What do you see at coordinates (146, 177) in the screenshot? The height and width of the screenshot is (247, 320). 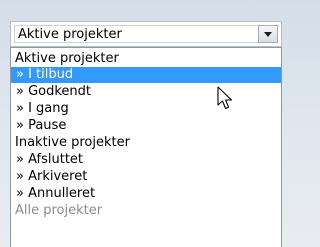 I see `option-arkiveret: » Arkiveret` at bounding box center [146, 177].